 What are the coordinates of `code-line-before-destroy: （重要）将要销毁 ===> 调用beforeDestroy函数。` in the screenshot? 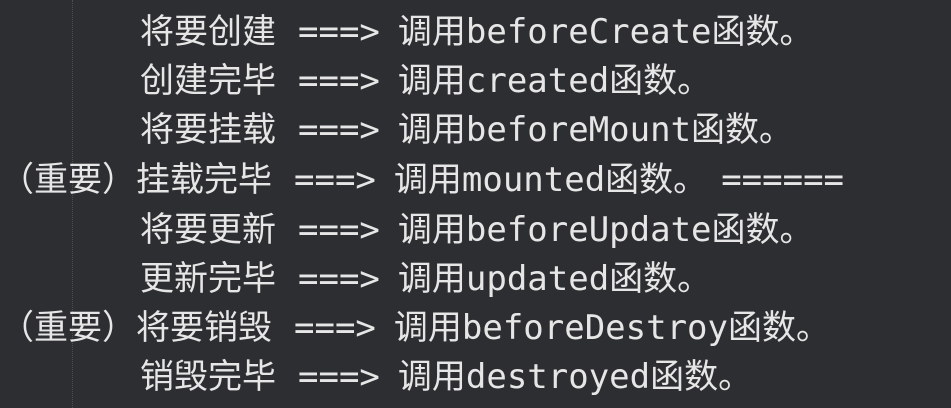 It's located at (415, 328).